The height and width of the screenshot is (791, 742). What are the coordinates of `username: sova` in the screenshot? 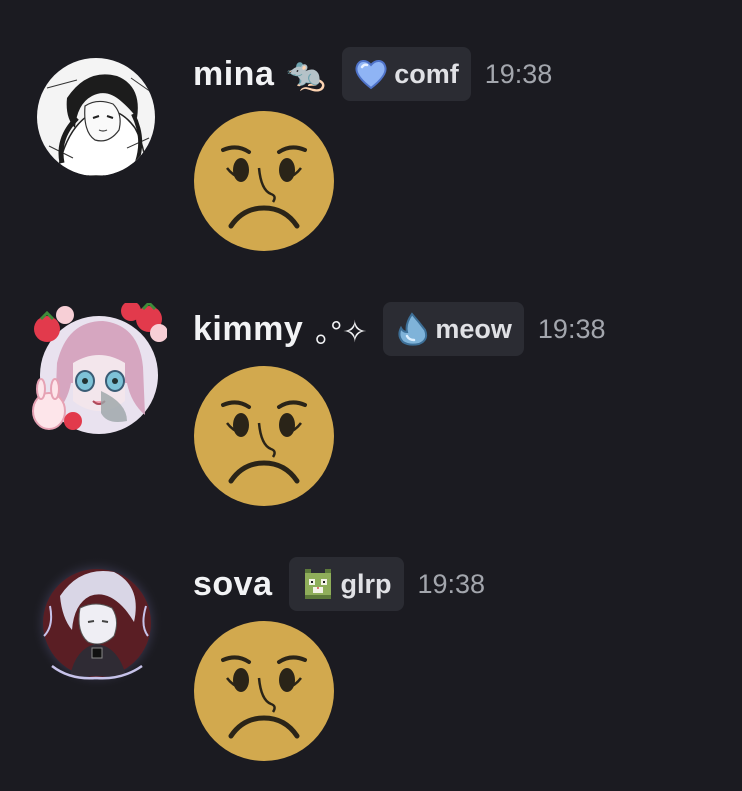 It's located at (233, 584).